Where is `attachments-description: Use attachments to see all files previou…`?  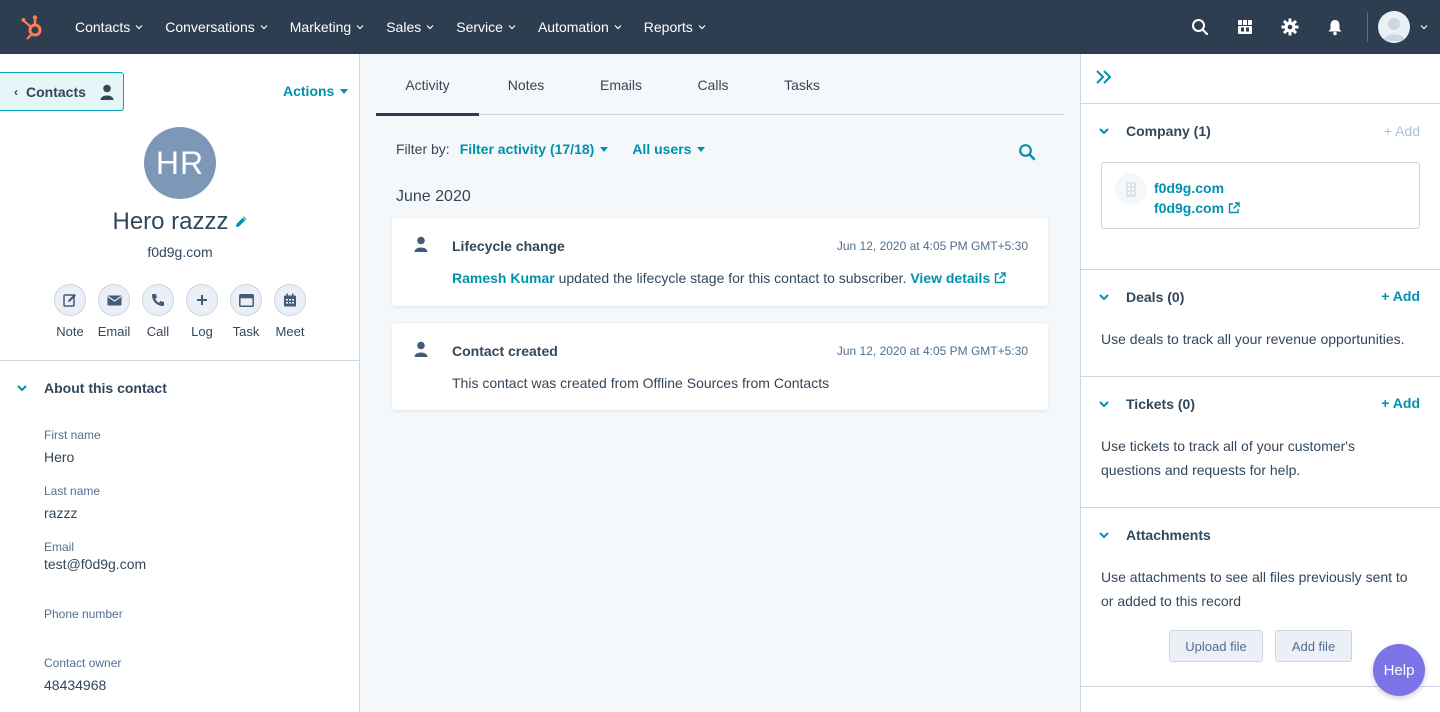
attachments-description: Use attachments to see all files previou… is located at coordinates (1254, 589).